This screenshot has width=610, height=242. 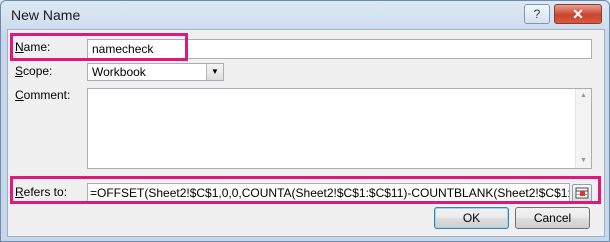 What do you see at coordinates (583, 128) in the screenshot?
I see `comment-scrollbar: ▲ ▼` at bounding box center [583, 128].